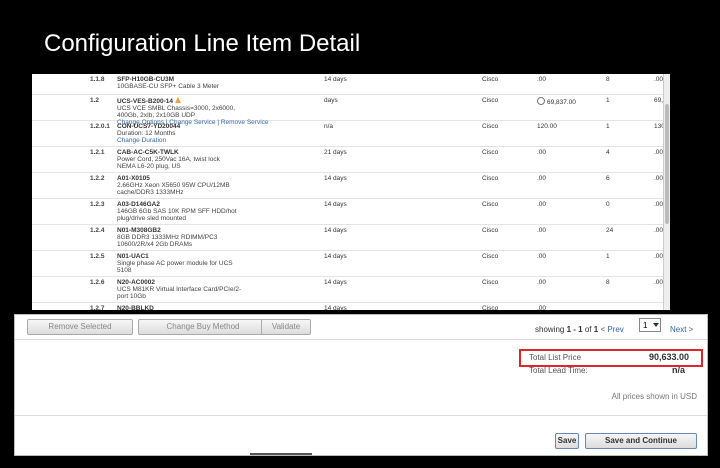  Describe the element at coordinates (124, 270) in the screenshot. I see `line-description-text: 5108` at that location.